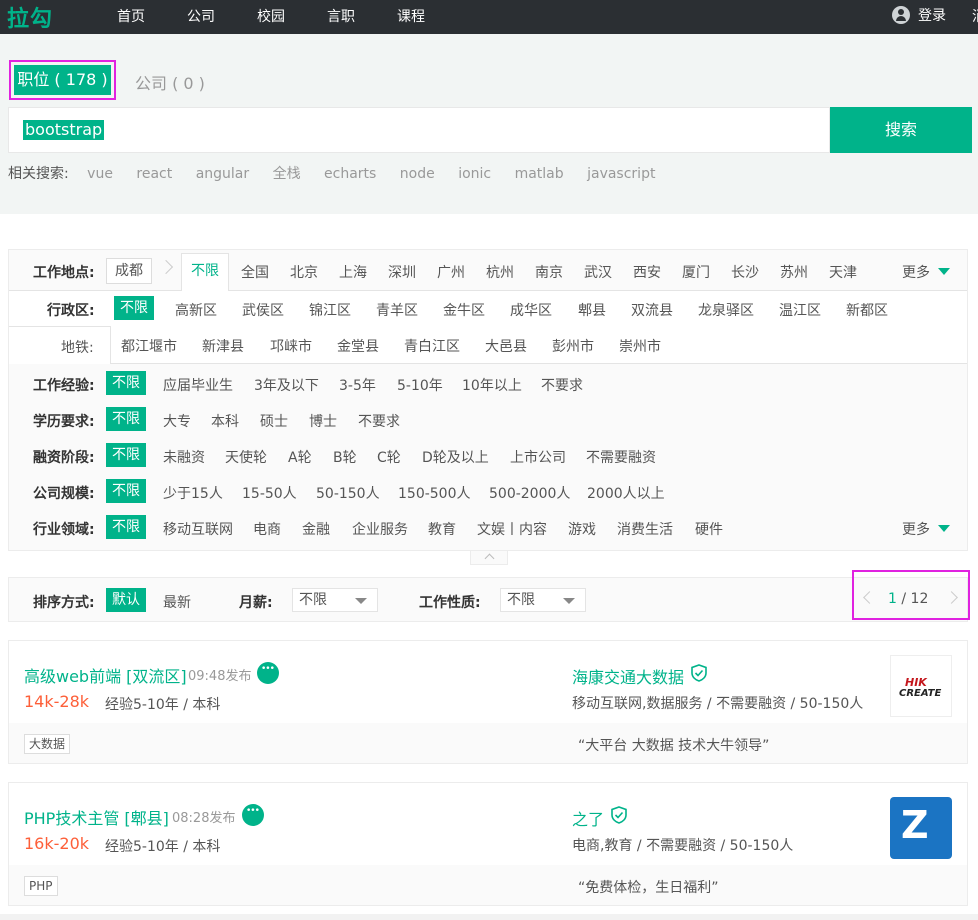  I want to click on subway-option: 彭州市, so click(573, 346).